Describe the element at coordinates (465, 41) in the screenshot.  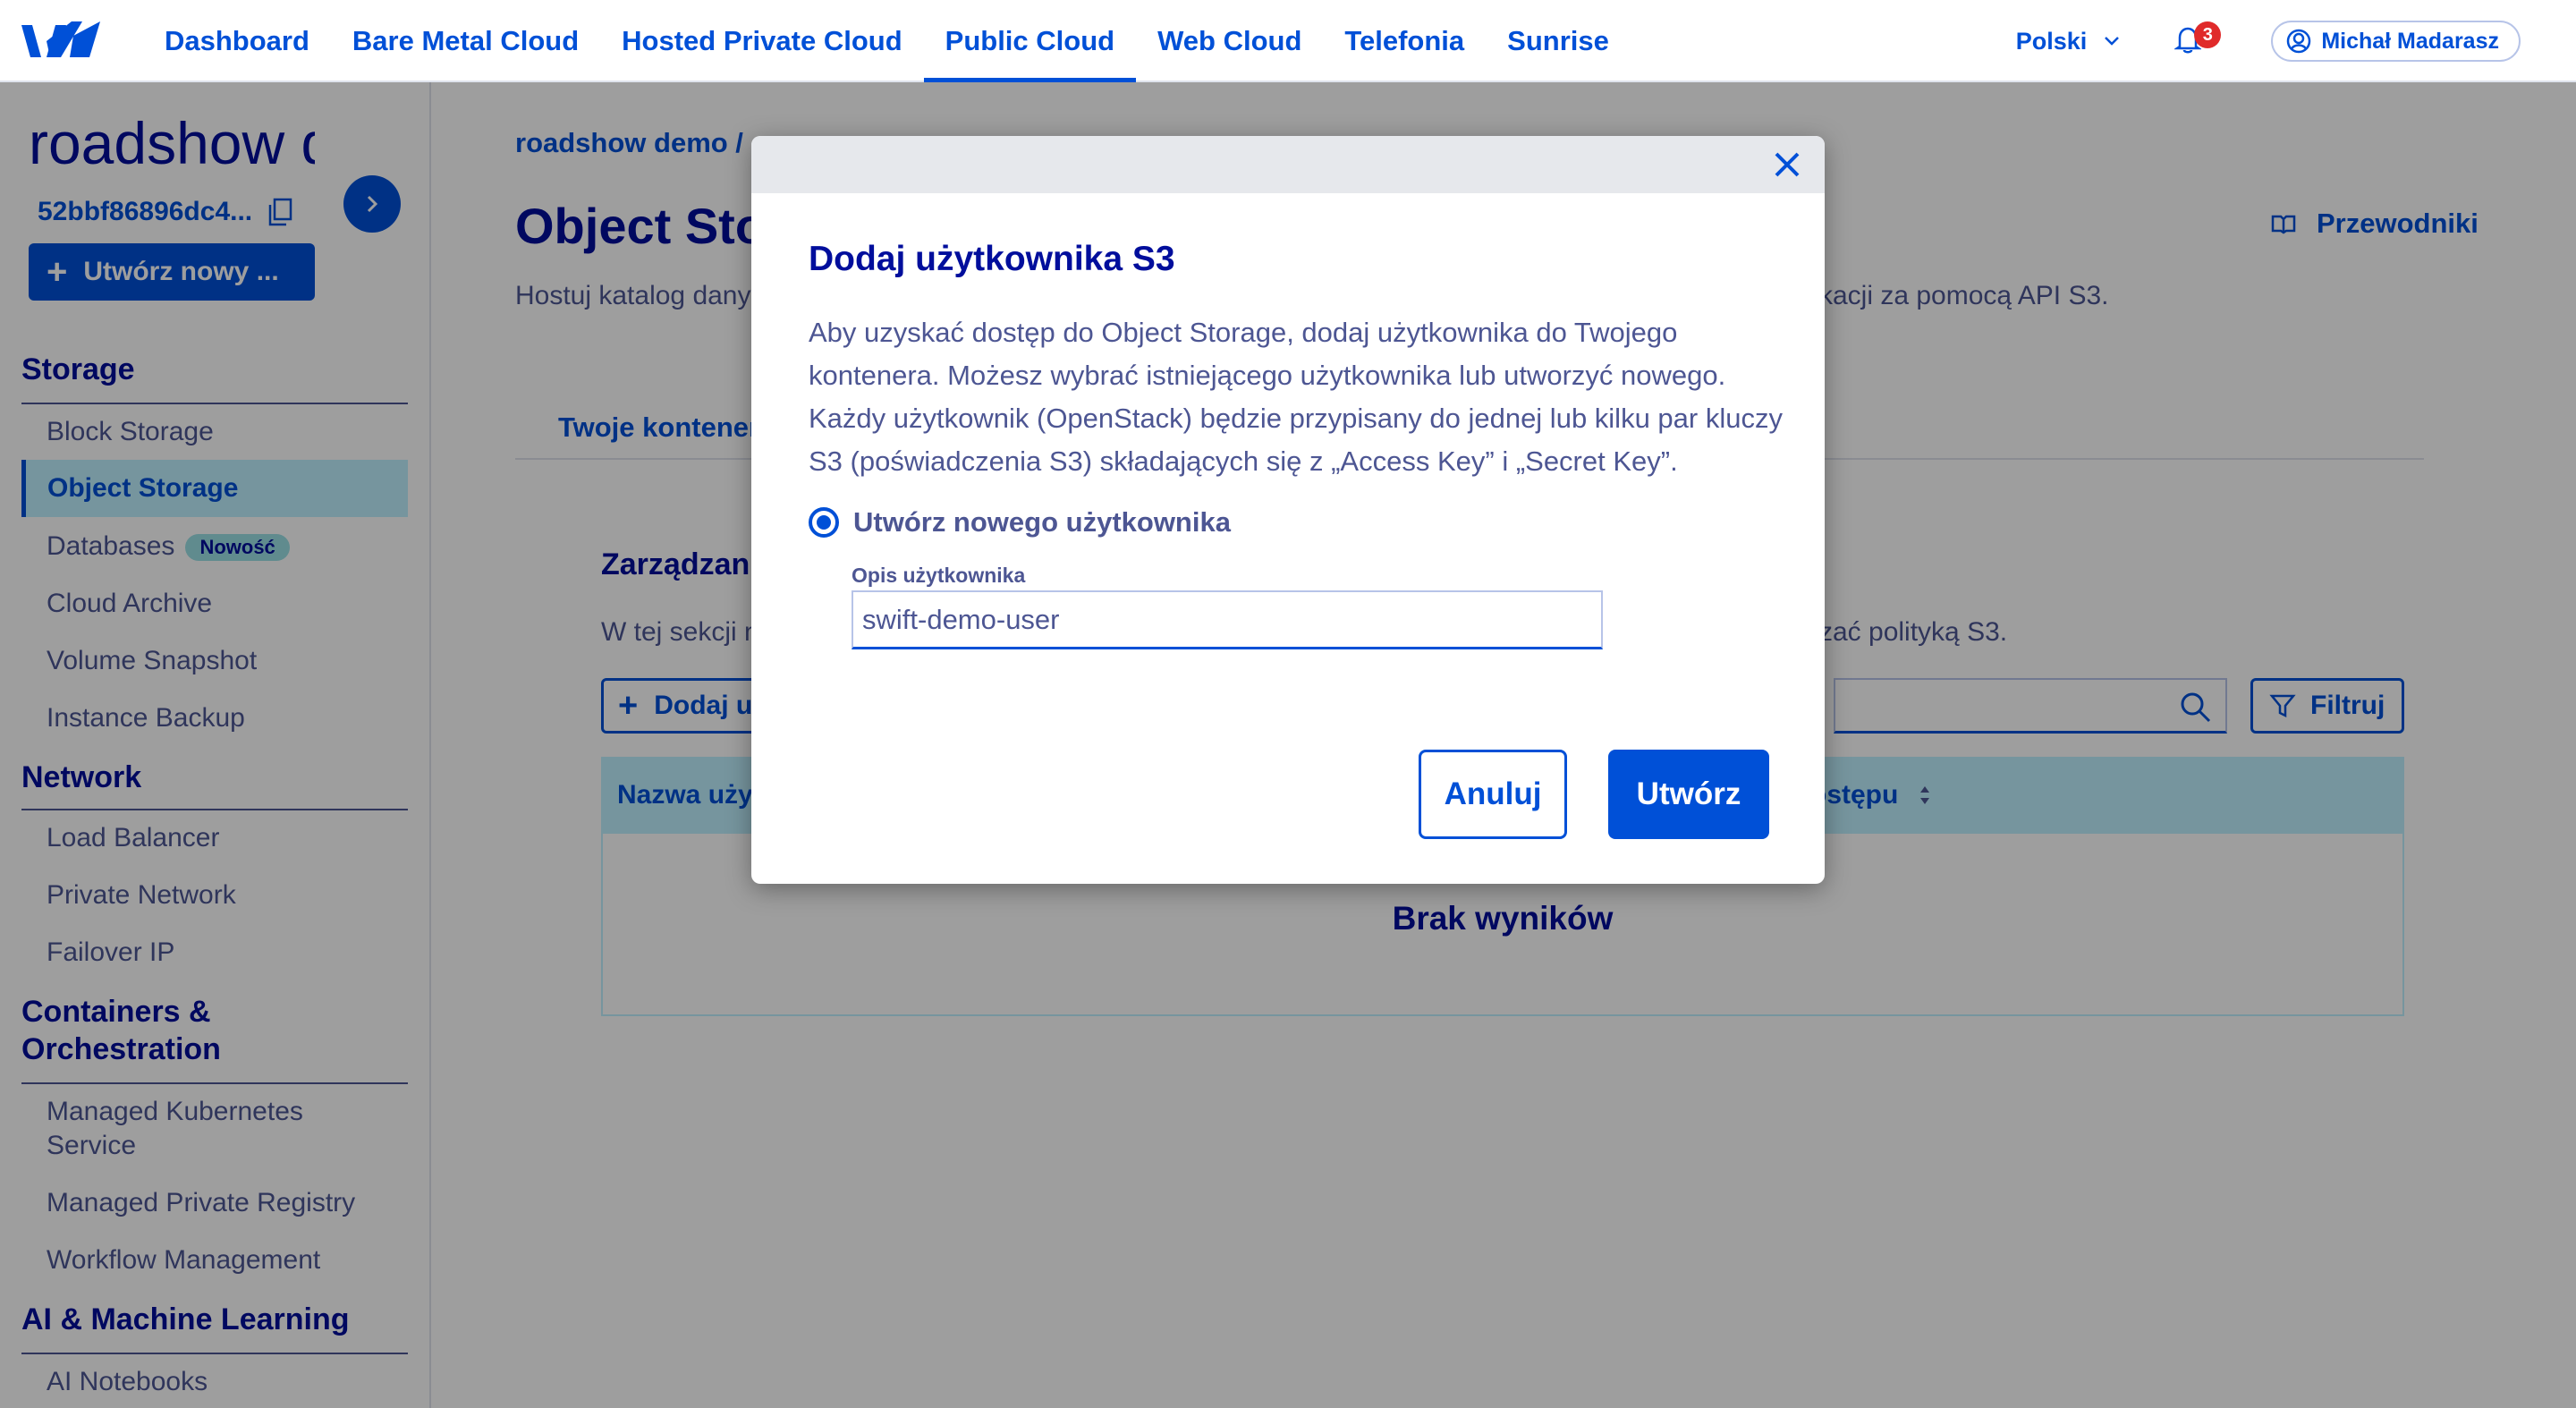
I see `nav-bare-metal-cloud: Bare Metal Cloud` at that location.